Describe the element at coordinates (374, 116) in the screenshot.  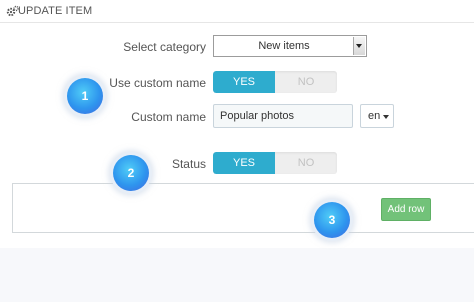
I see `language-code: en` at that location.